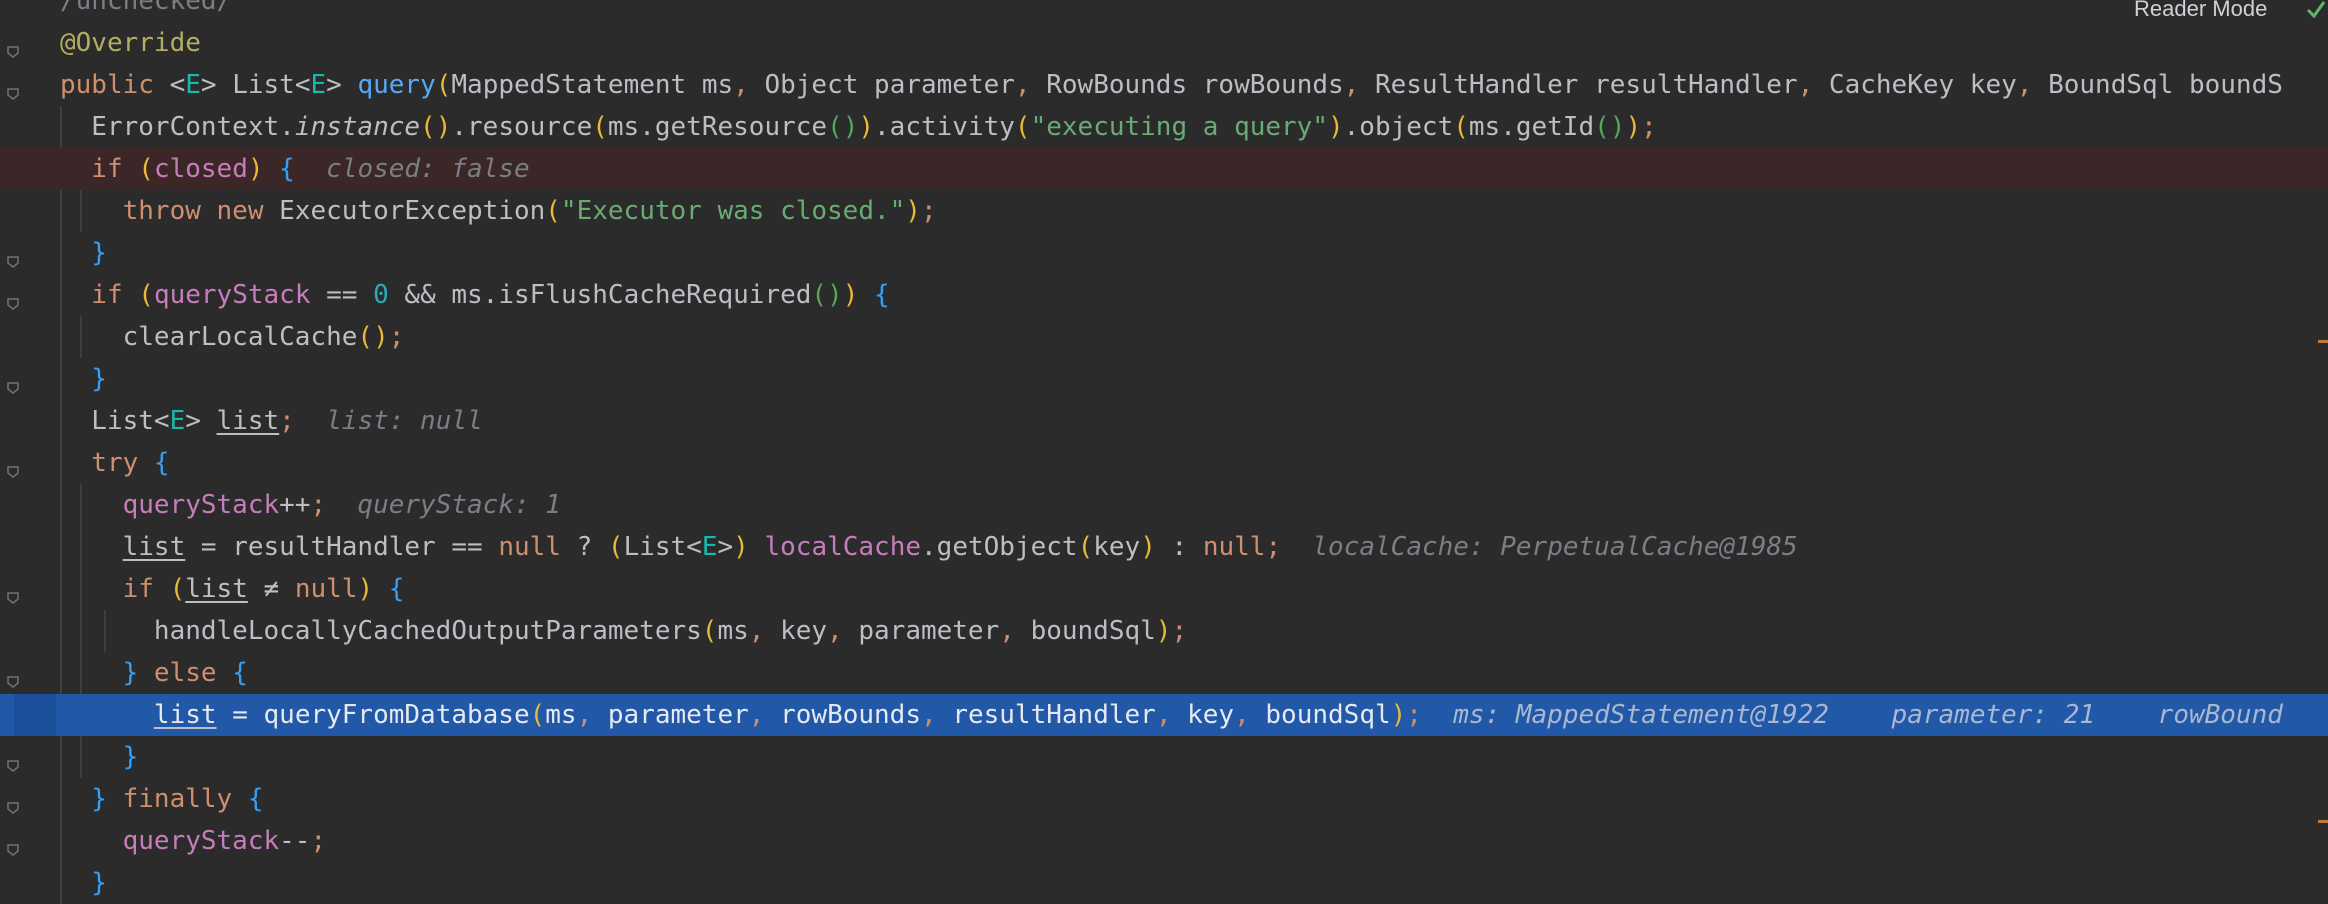  I want to click on code-token: .object, so click(1398, 127).